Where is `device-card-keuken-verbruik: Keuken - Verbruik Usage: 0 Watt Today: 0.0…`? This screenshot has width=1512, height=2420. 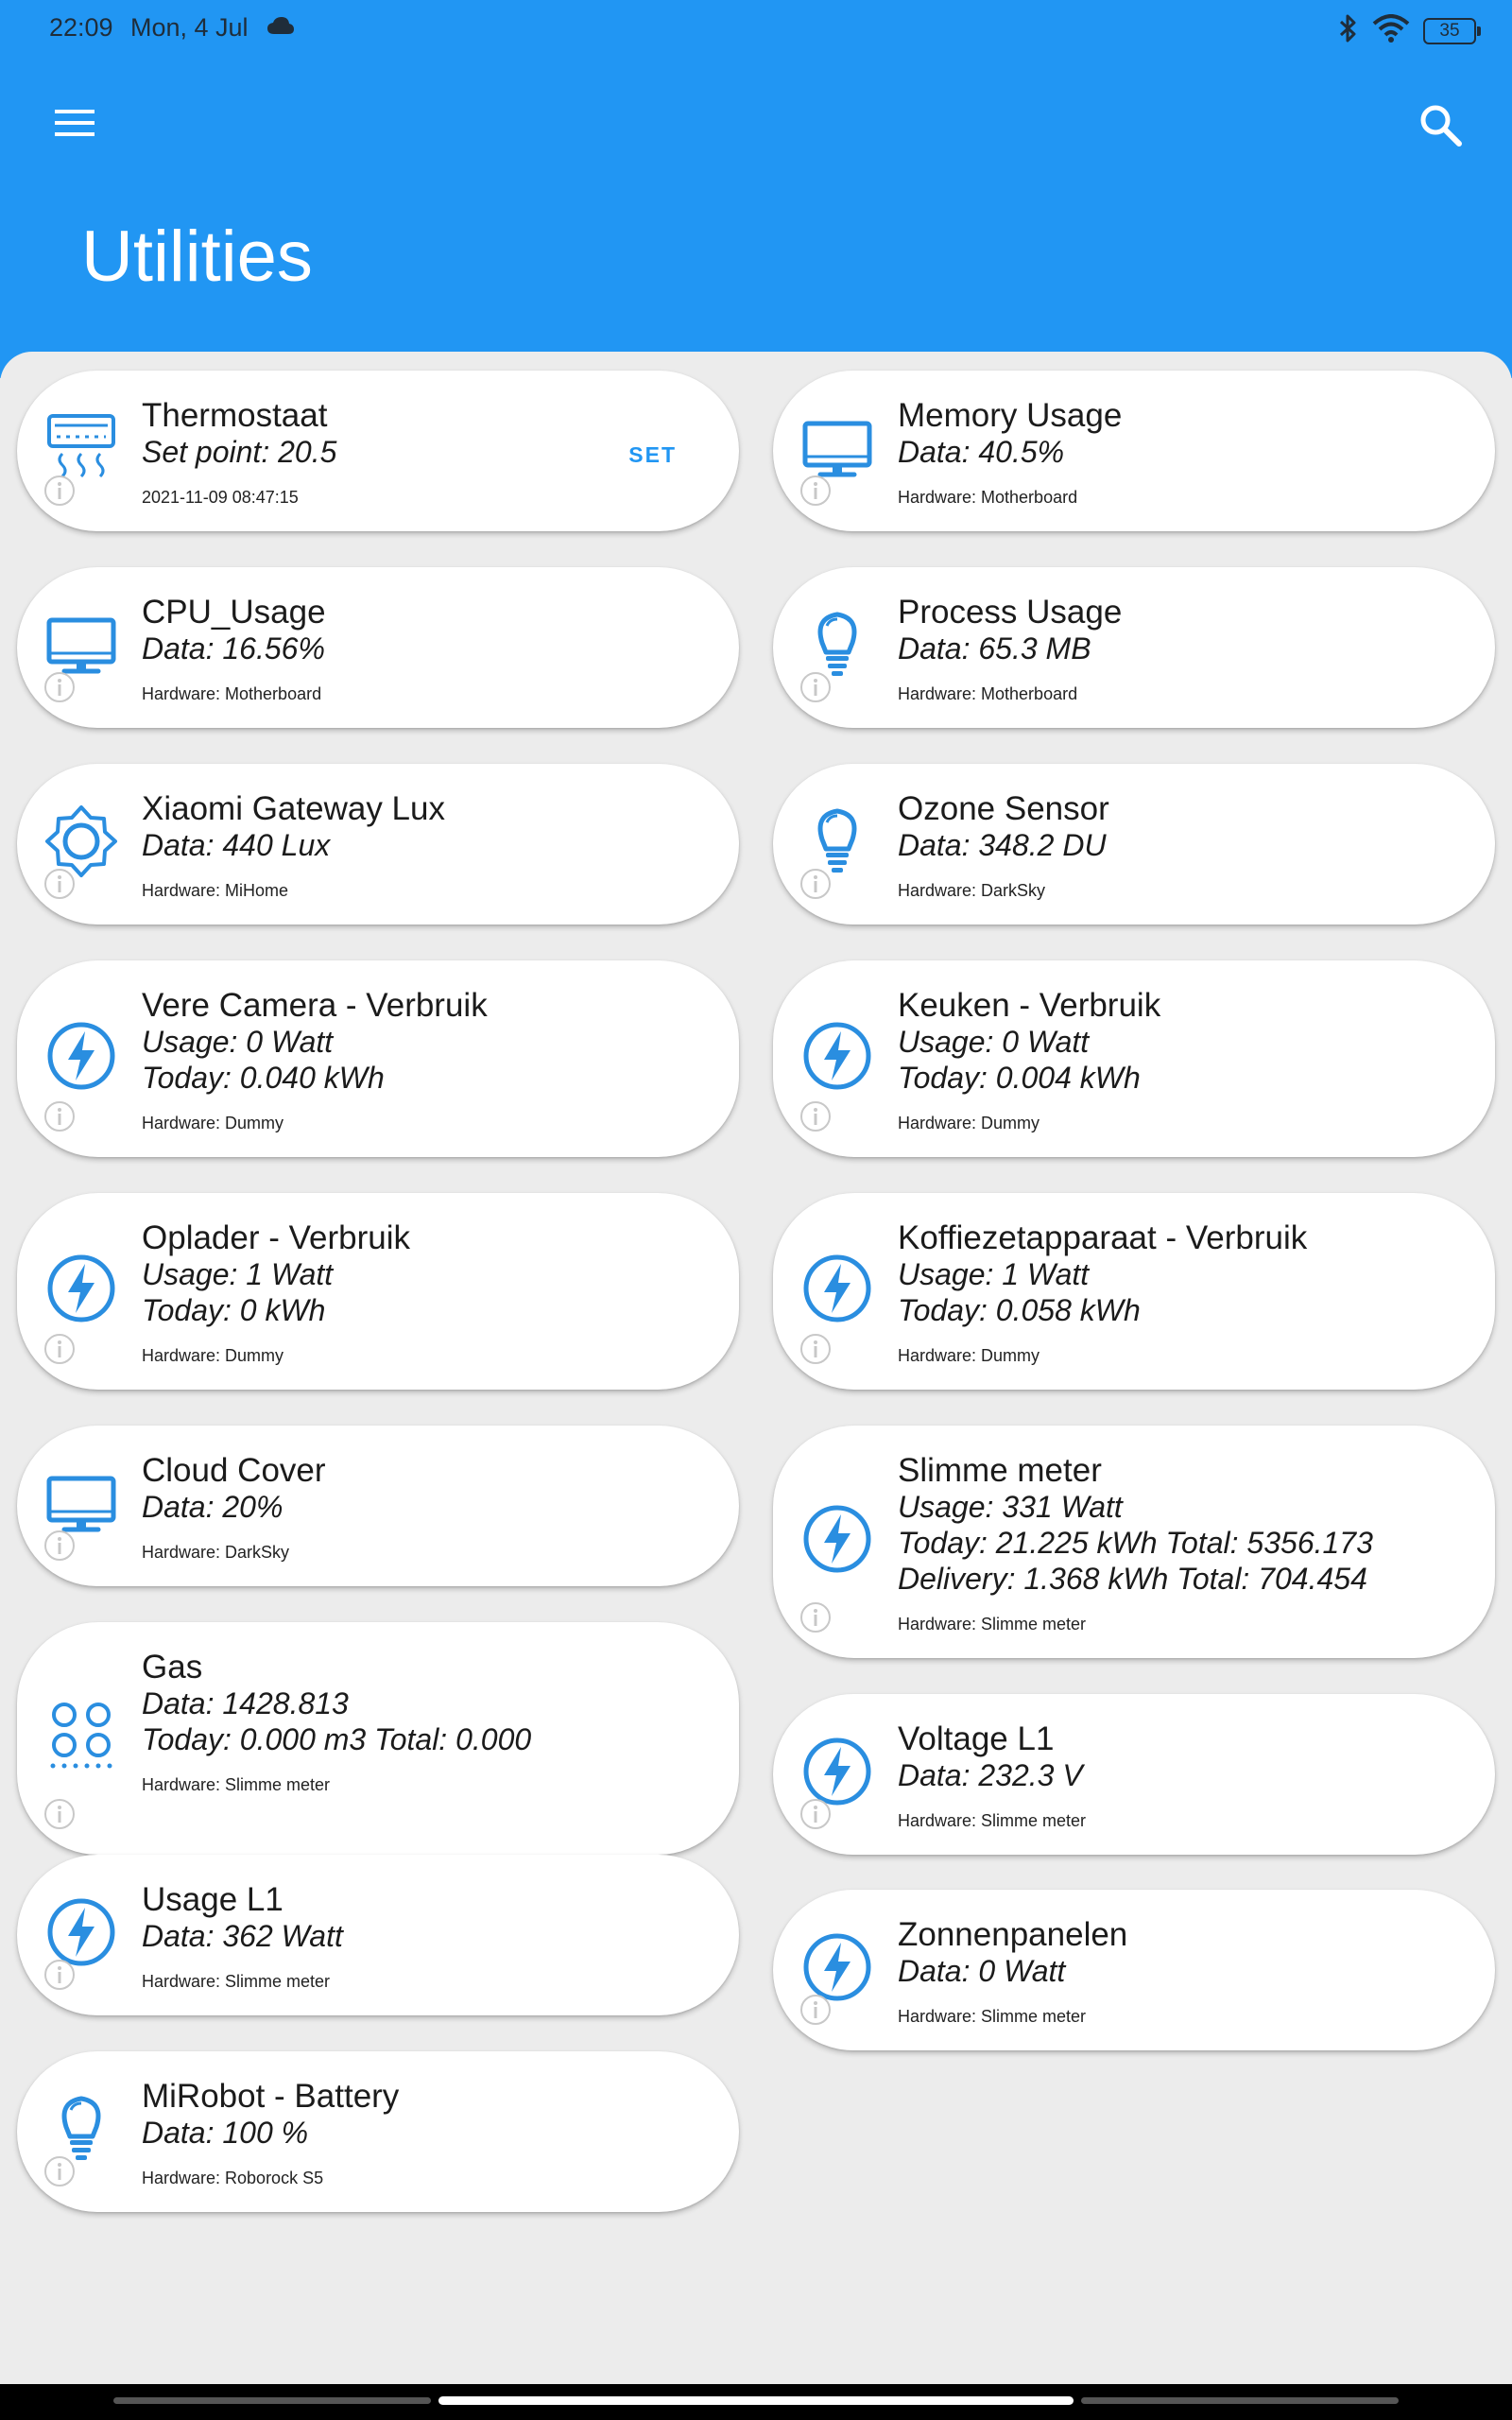 device-card-keuken-verbruik: Keuken - Verbruik Usage: 0 Watt Today: 0.0… is located at coordinates (1134, 1058).